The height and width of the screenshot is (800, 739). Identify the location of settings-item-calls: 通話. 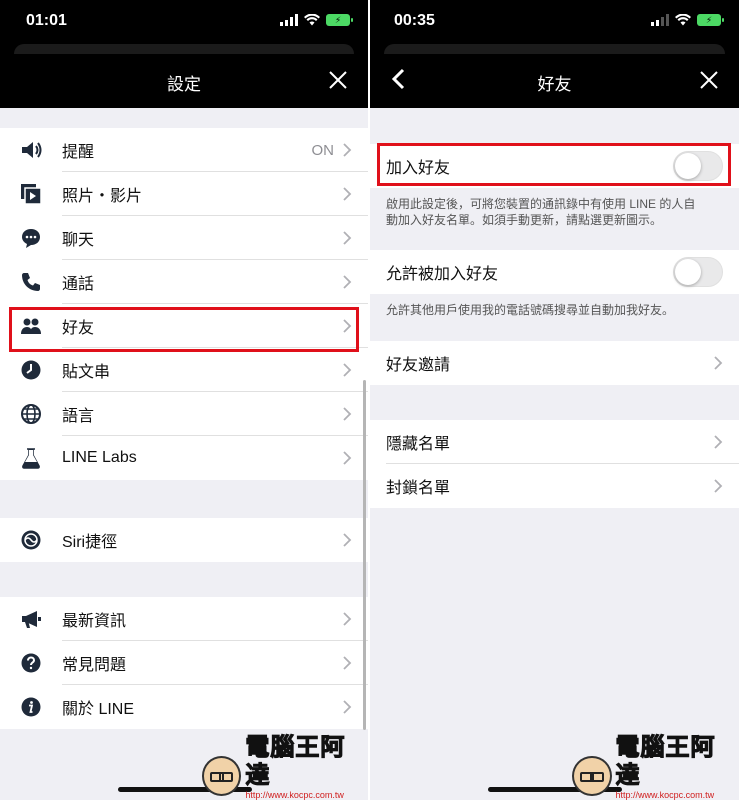
(184, 282).